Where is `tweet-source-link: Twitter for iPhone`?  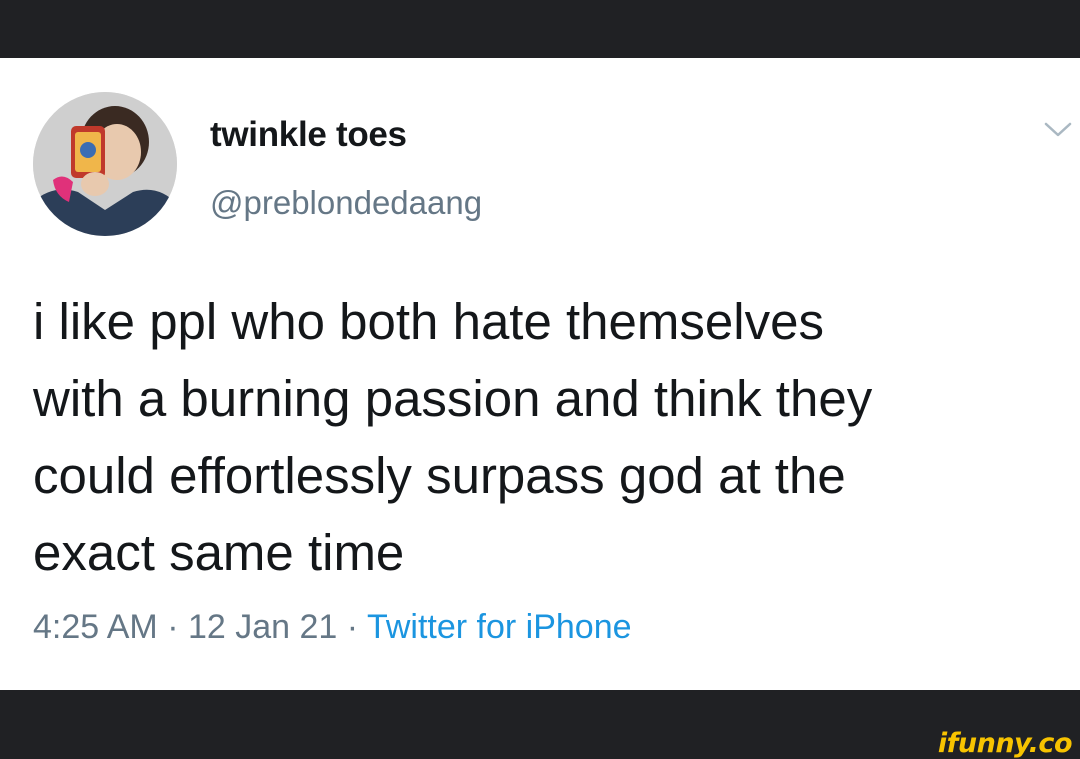 tweet-source-link: Twitter for iPhone is located at coordinates (499, 627).